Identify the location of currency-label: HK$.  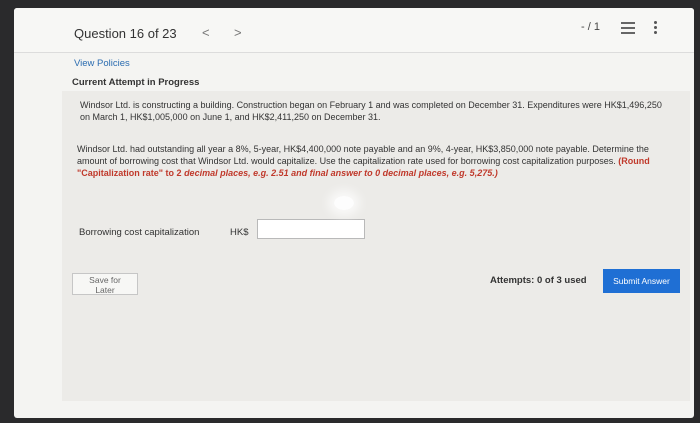
(239, 232).